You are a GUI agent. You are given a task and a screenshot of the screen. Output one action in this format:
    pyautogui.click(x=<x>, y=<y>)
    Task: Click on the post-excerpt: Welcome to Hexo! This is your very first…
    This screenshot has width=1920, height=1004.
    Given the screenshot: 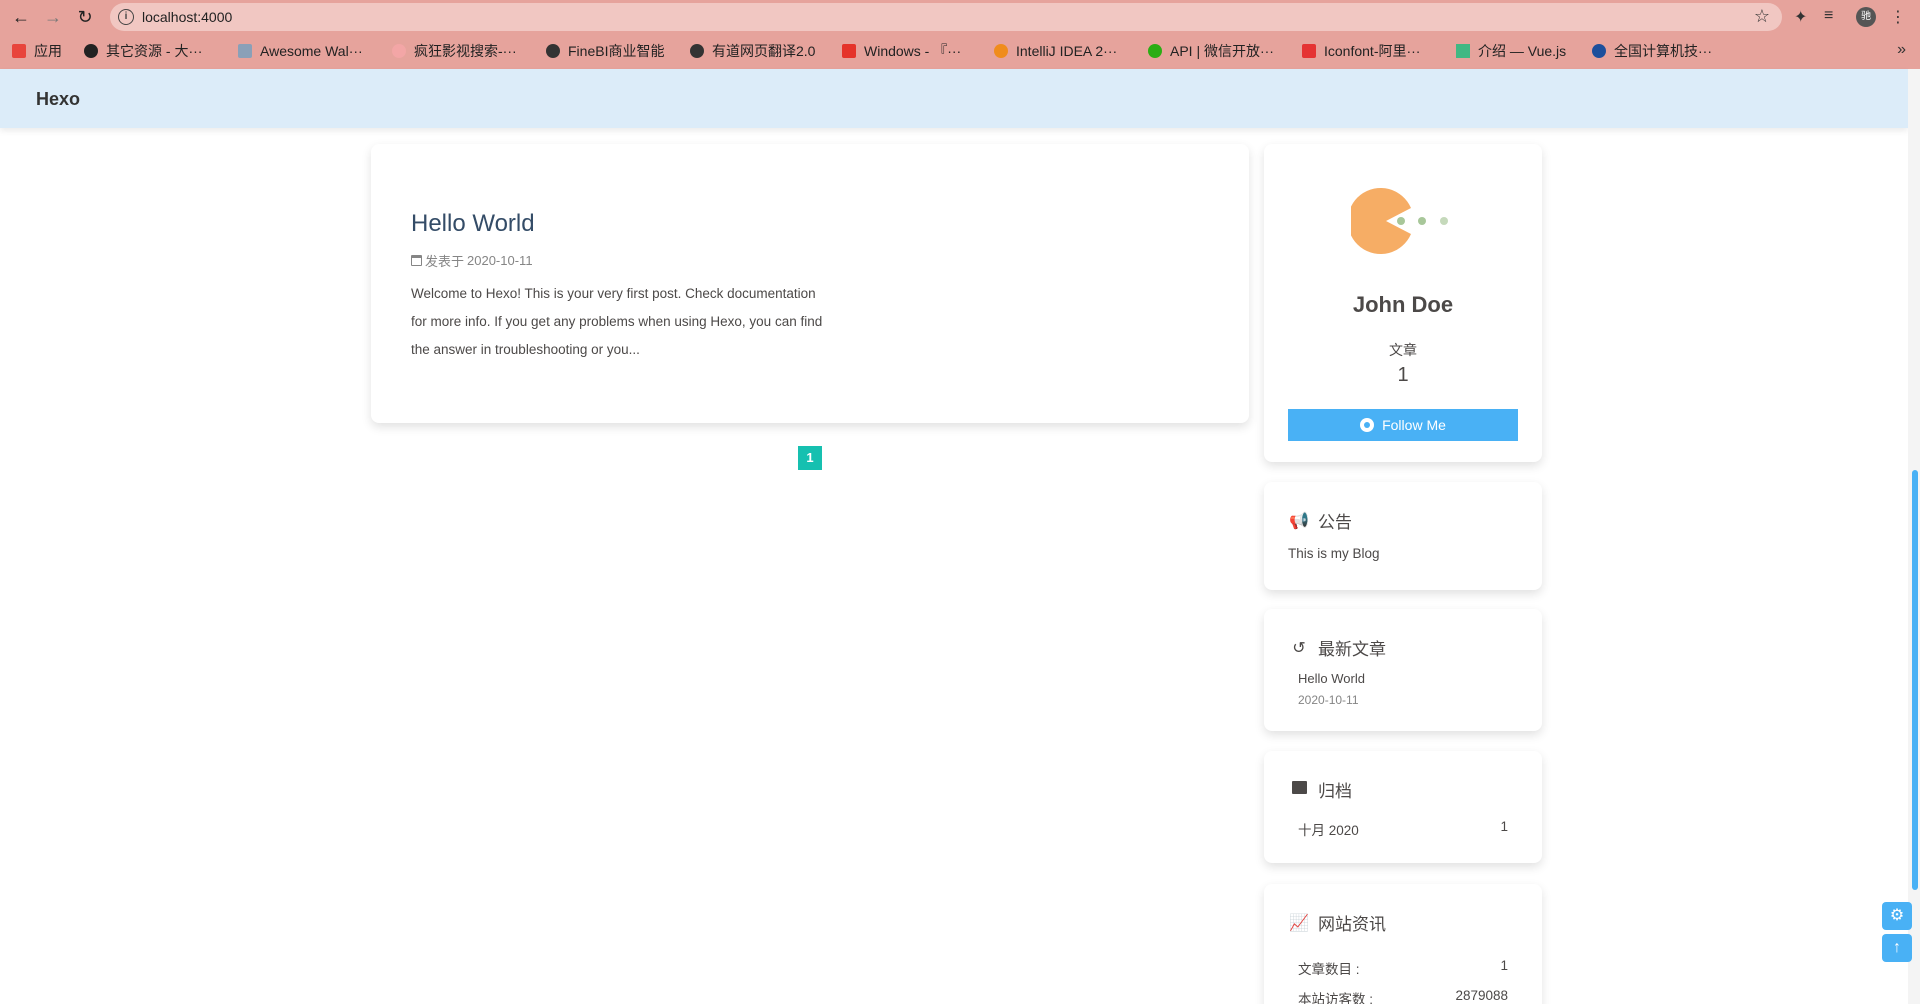 What is the action you would take?
    pyautogui.click(x=617, y=321)
    